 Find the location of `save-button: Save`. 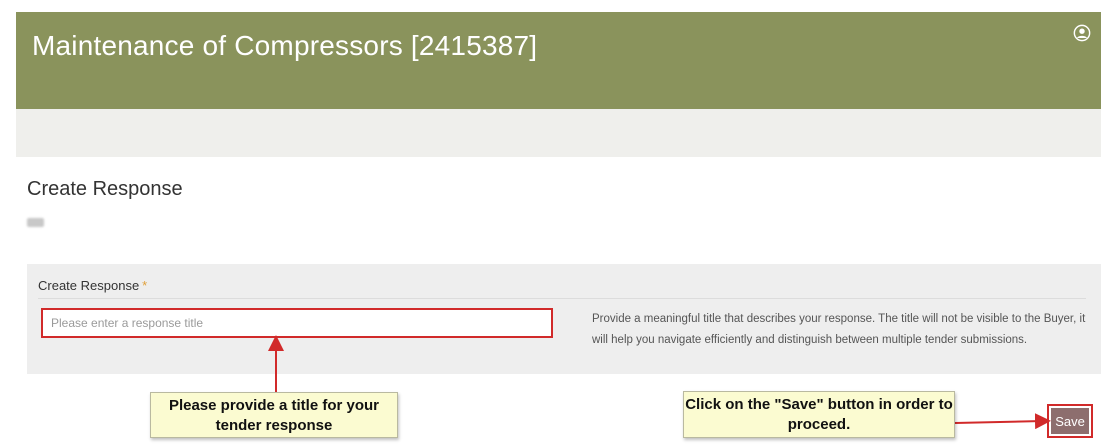

save-button: Save is located at coordinates (1070, 421).